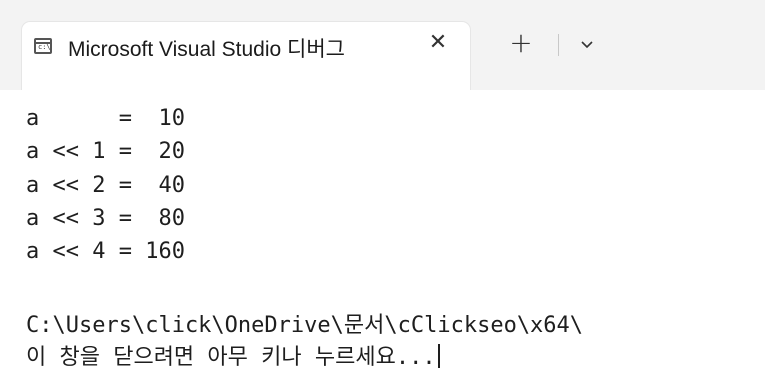 This screenshot has width=765, height=391. I want to click on output-line: a = 10, so click(105, 118).